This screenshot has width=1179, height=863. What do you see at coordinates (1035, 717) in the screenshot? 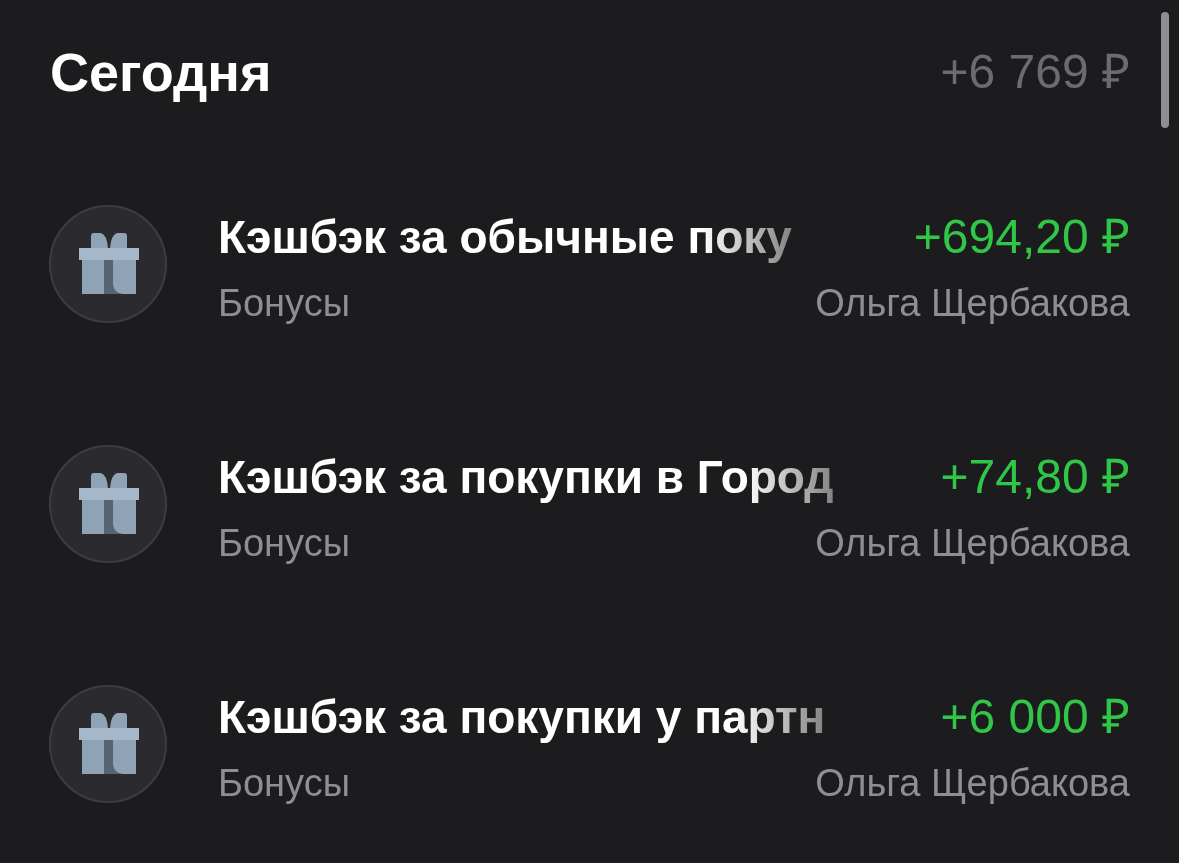
I see `amount-text: +6 000 ₽` at bounding box center [1035, 717].